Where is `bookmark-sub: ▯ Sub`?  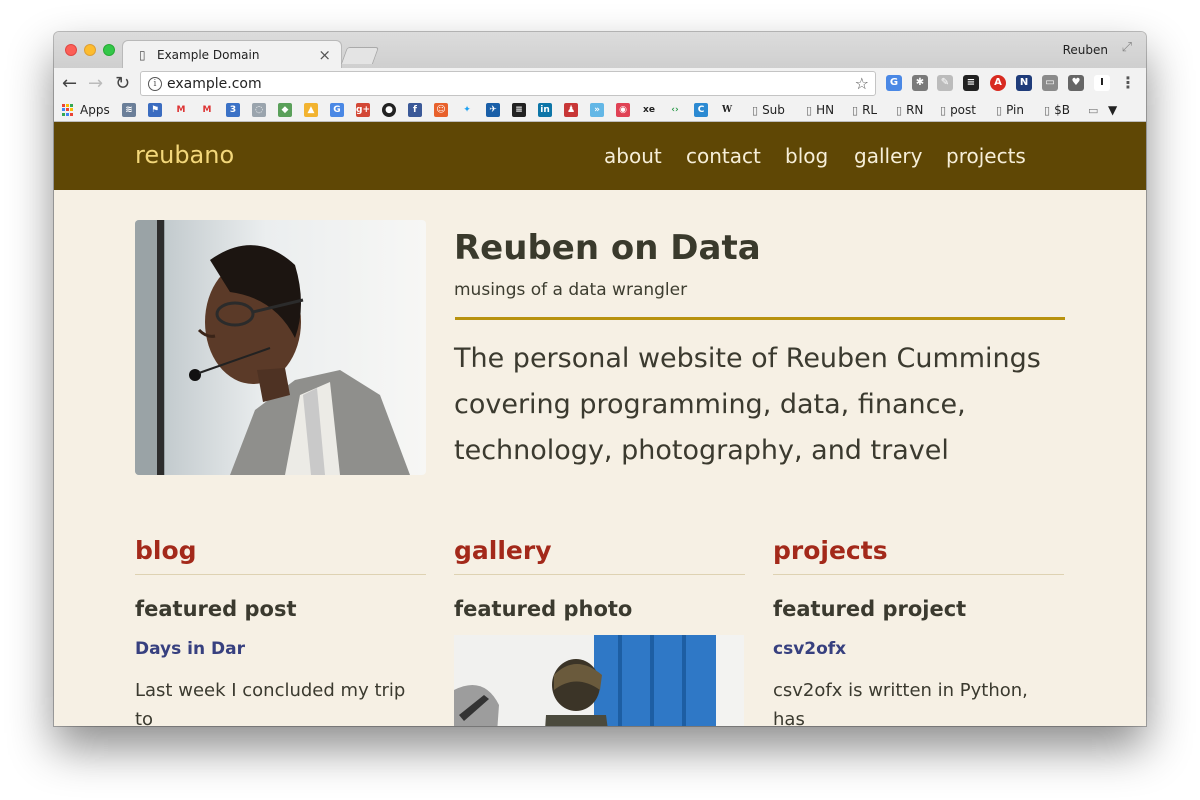 bookmark-sub: ▯ Sub is located at coordinates (768, 110).